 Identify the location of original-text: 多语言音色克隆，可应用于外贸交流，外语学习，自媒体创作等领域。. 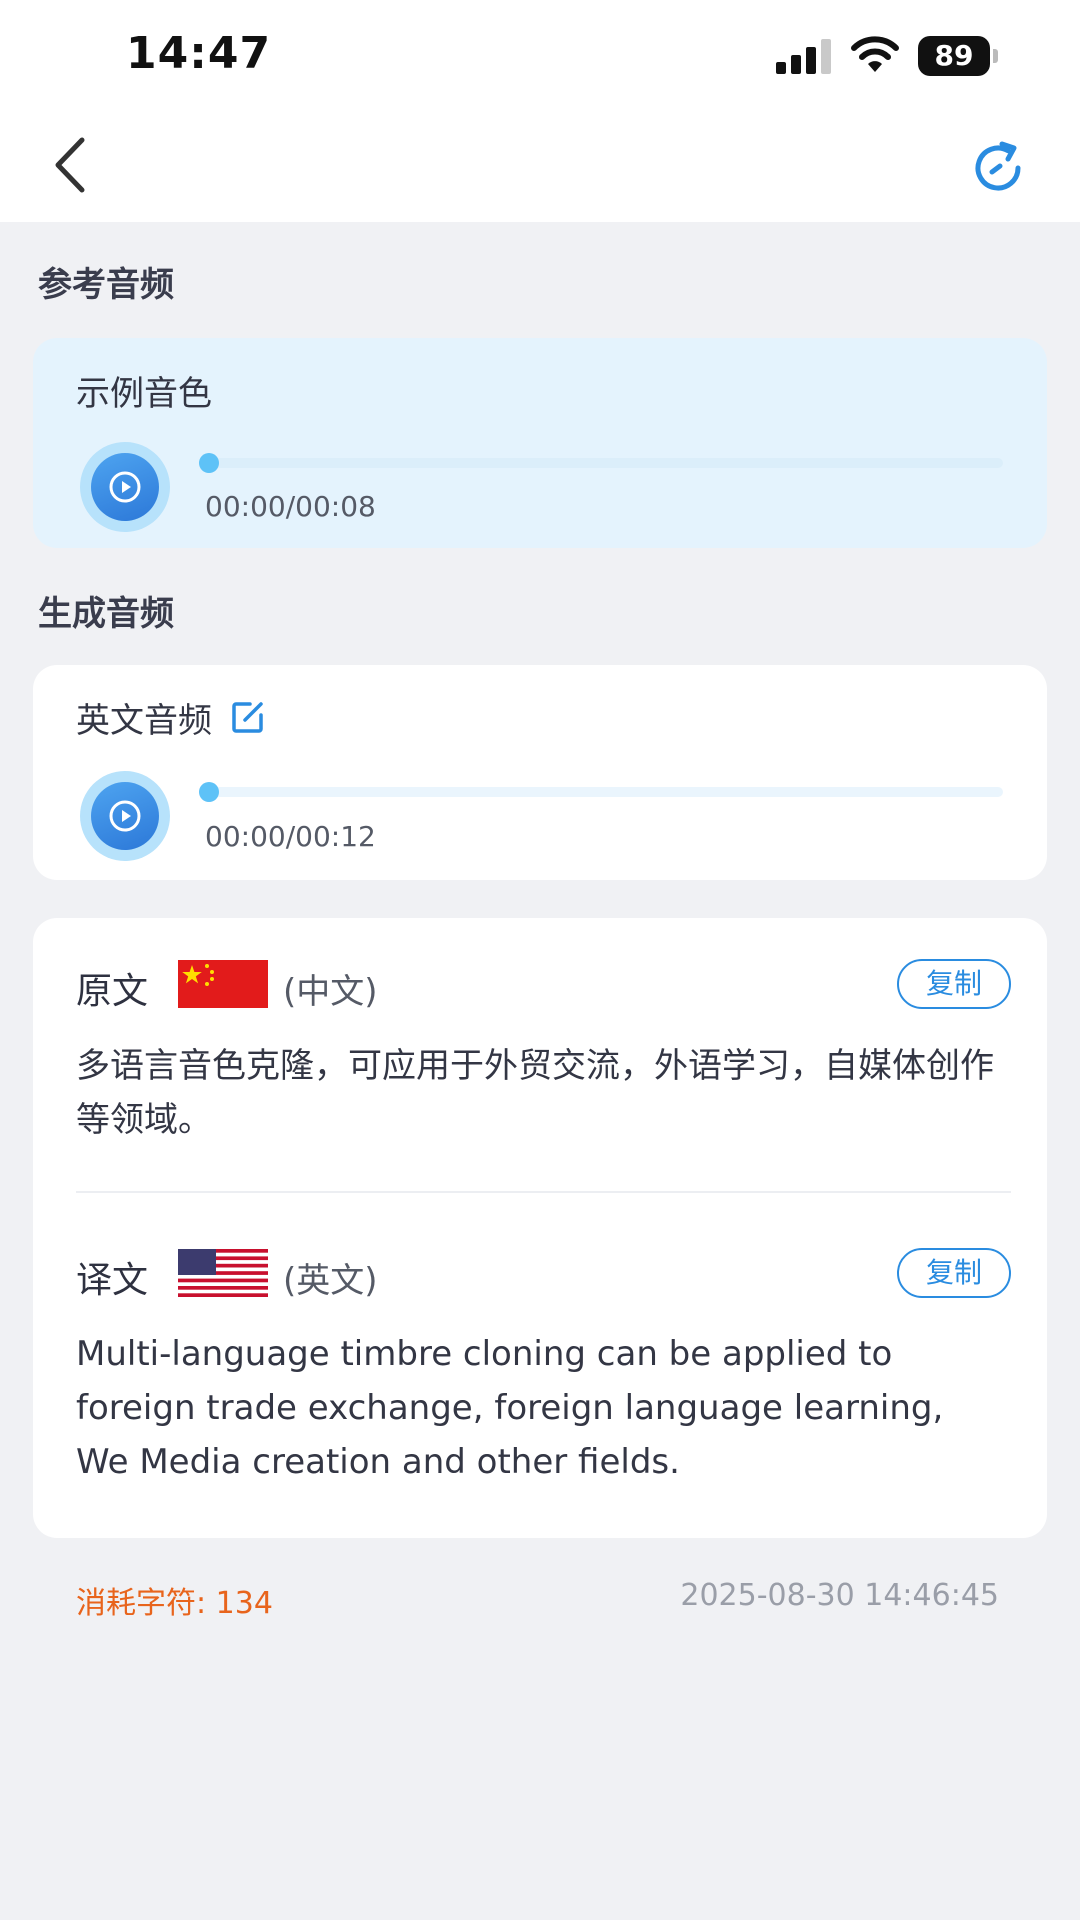
(535, 1093).